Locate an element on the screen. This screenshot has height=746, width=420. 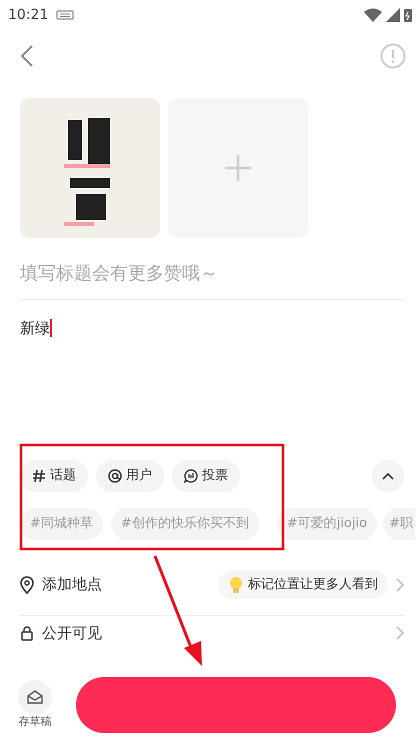
light-bulb-icon is located at coordinates (236, 585).